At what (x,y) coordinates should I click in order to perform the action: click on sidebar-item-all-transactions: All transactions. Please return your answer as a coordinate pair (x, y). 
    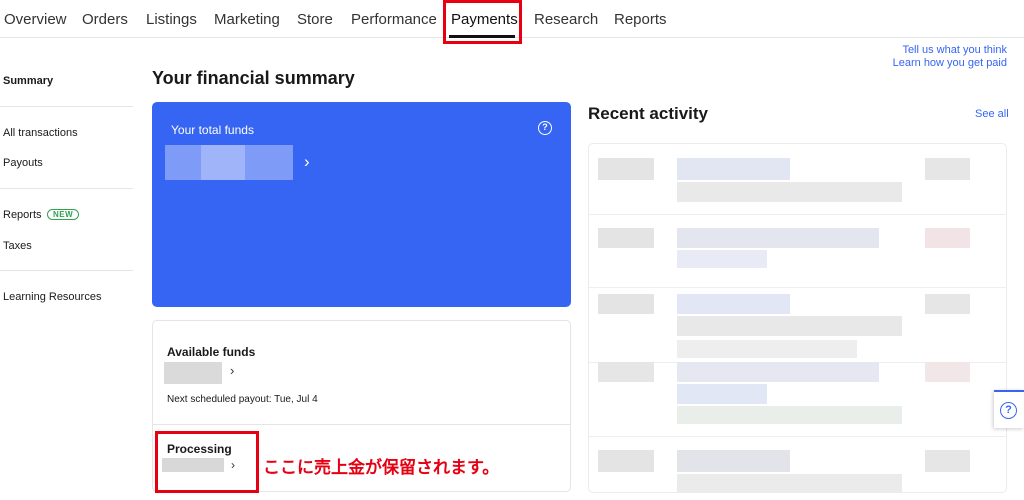
    Looking at the image, I should click on (40, 133).